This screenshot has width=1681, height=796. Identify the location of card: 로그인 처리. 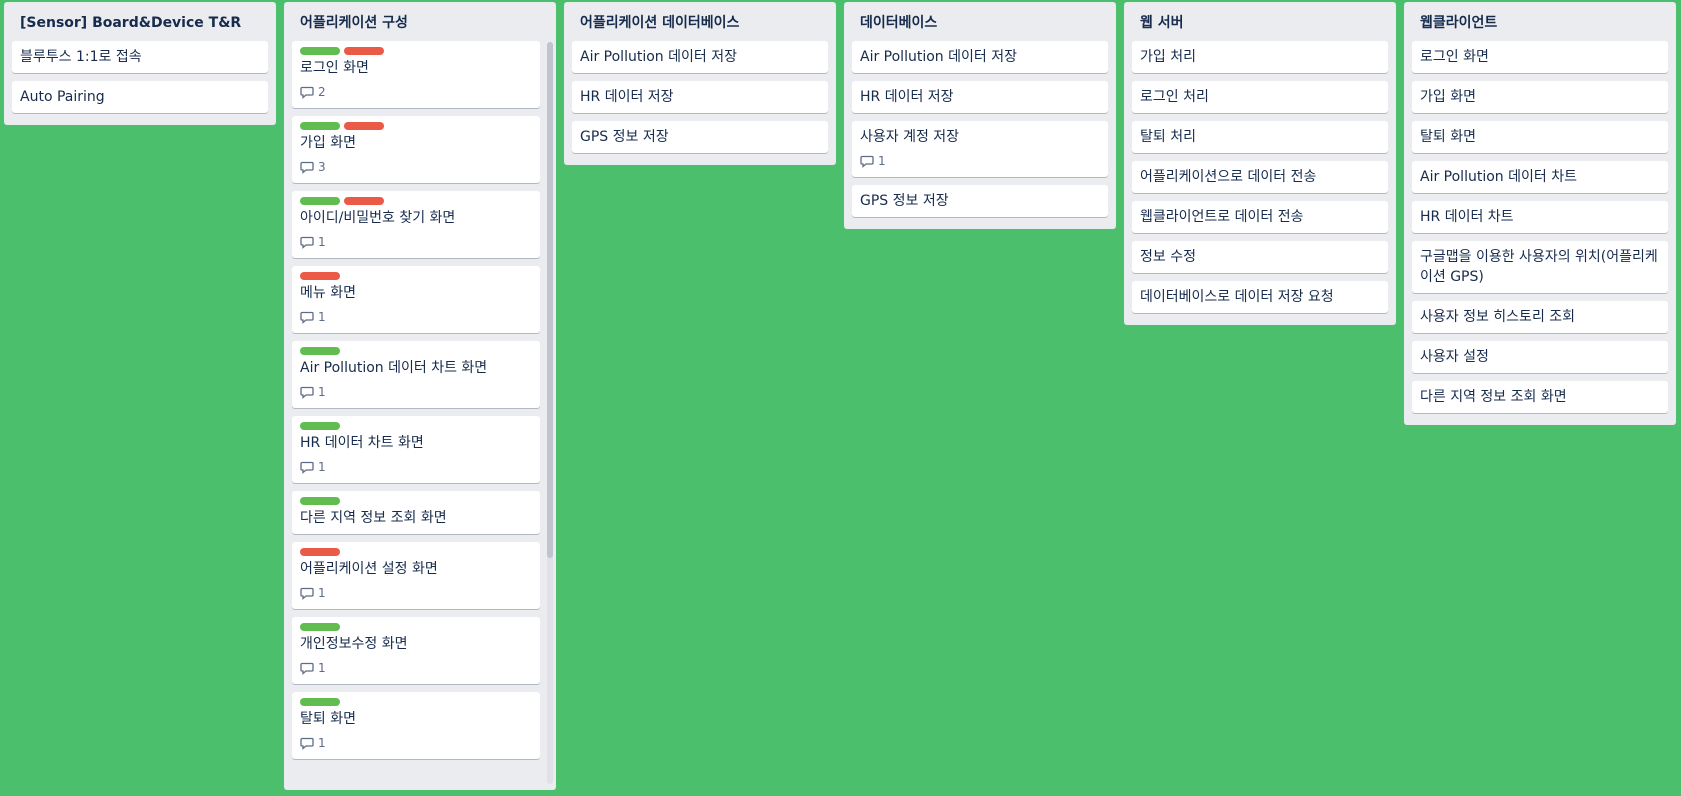
(1260, 97).